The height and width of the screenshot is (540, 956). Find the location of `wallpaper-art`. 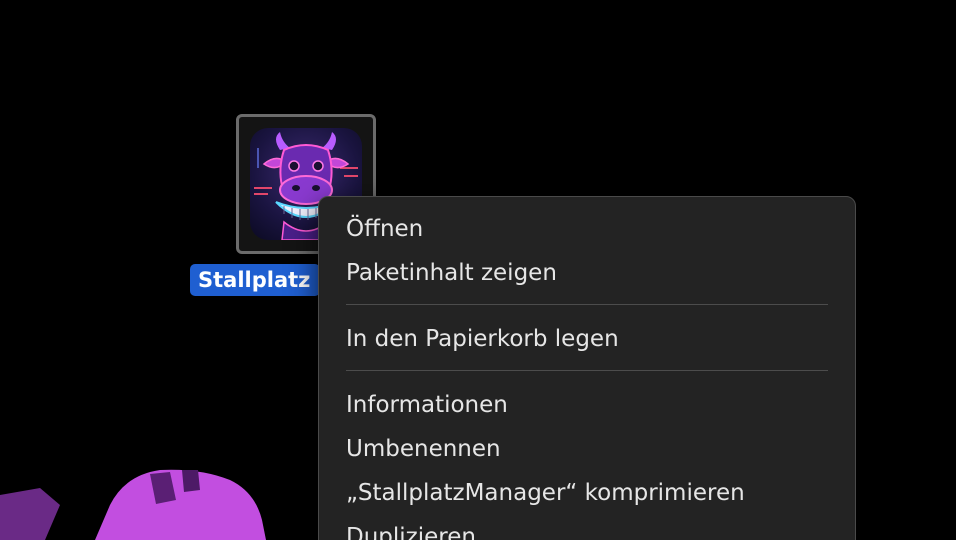

wallpaper-art is located at coordinates (133, 504).